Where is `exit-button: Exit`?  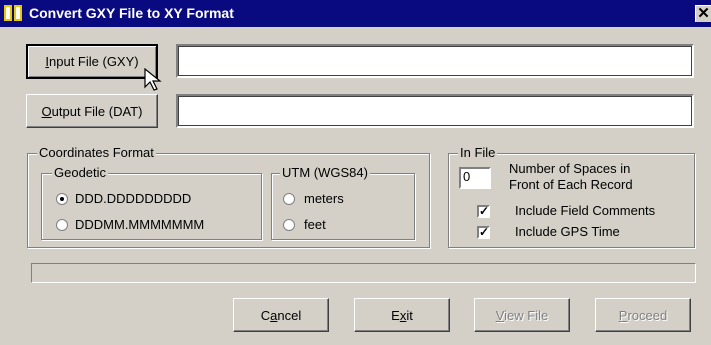 exit-button: Exit is located at coordinates (402, 315).